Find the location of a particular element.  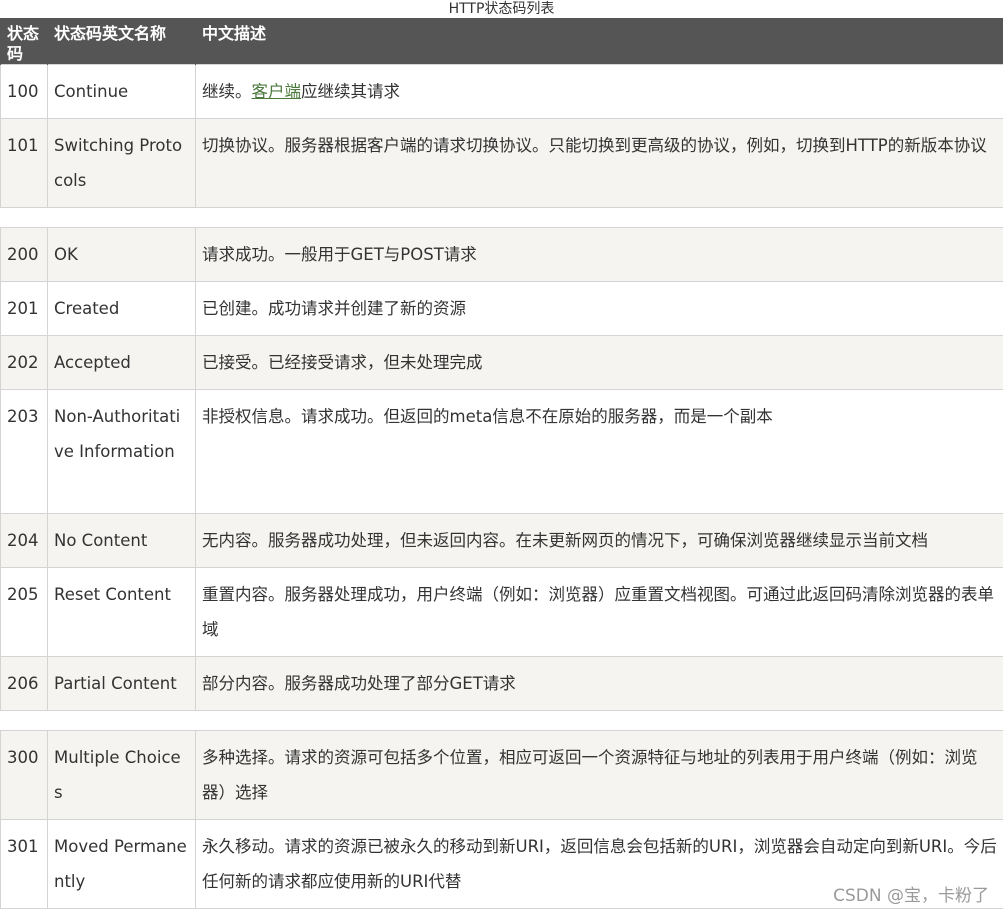

table-row: 200 OK 请求成功。一般用于GET与POST请求 is located at coordinates (501, 254).